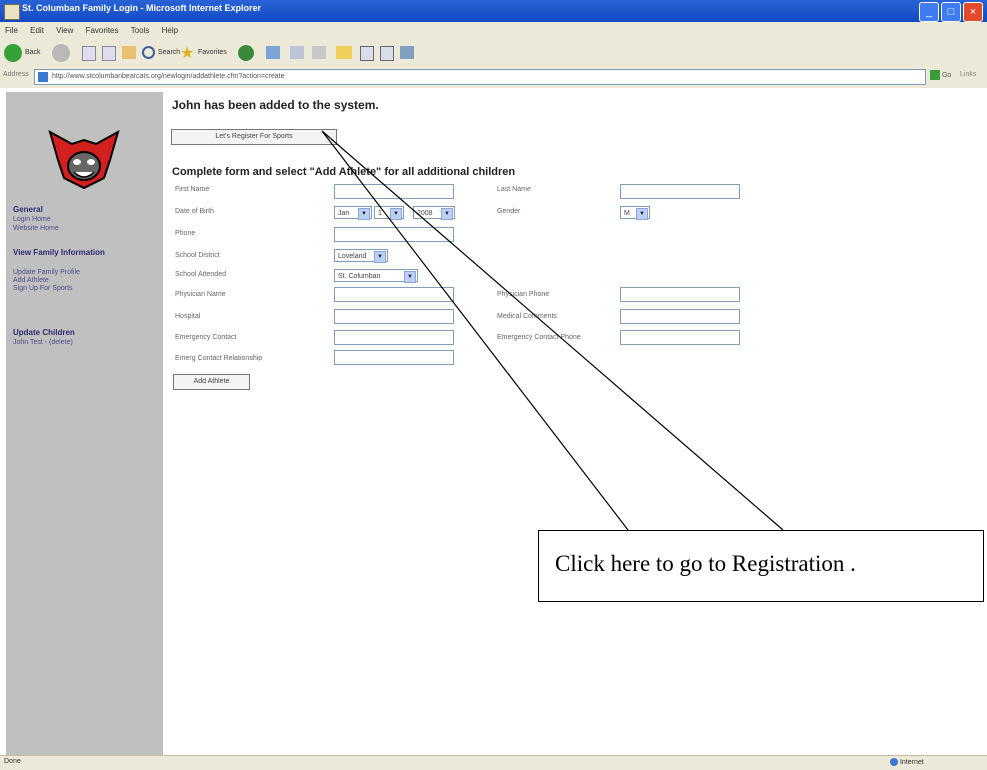 This screenshot has height=770, width=987. Describe the element at coordinates (894, 762) in the screenshot. I see `globe-icon` at that location.